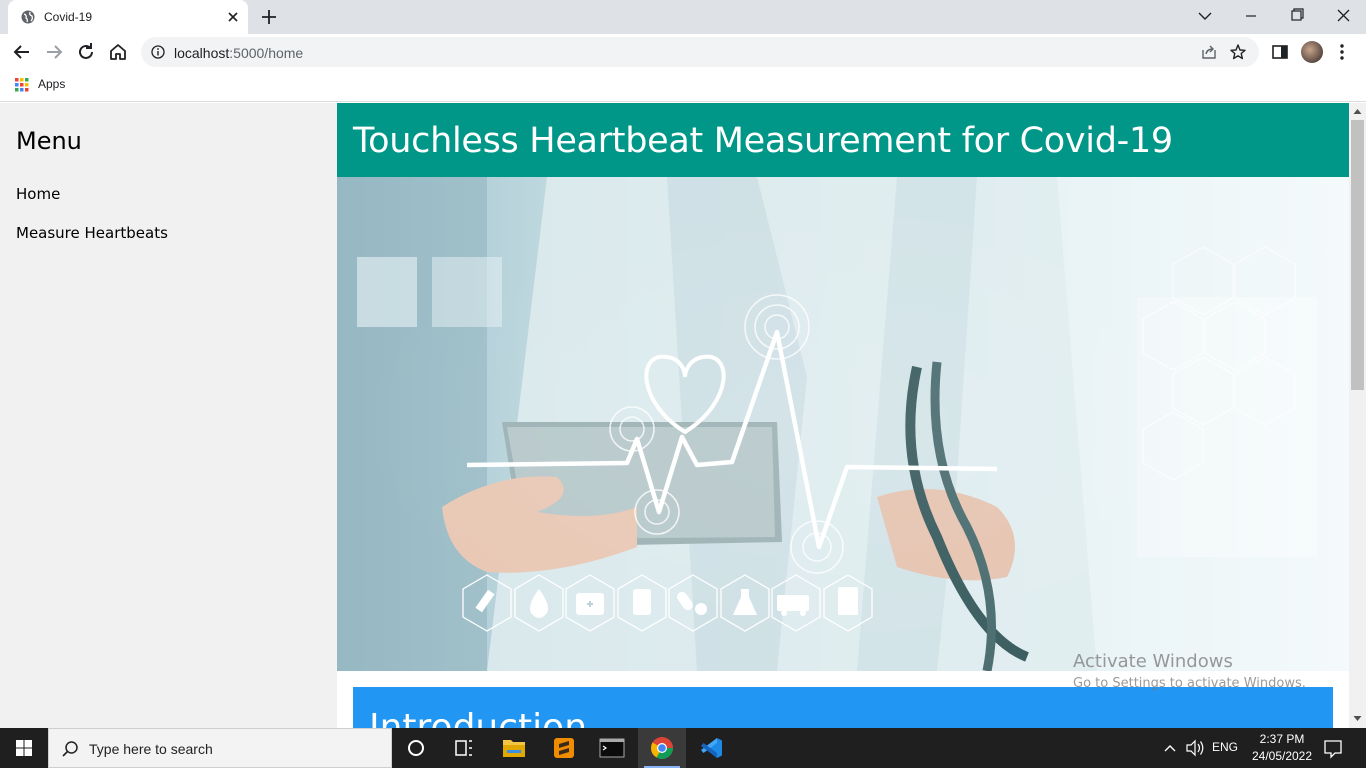 This screenshot has height=773, width=1366. What do you see at coordinates (1297, 16) in the screenshot?
I see `restore-icon` at bounding box center [1297, 16].